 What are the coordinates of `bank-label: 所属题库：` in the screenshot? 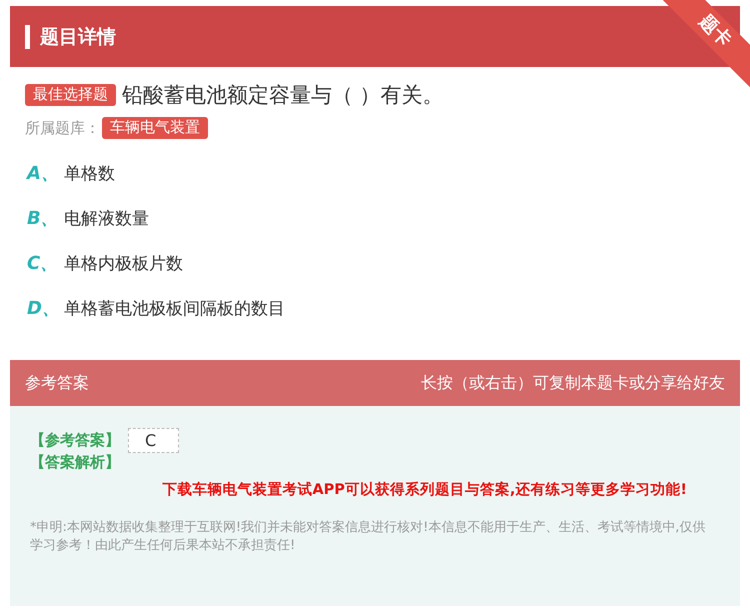 It's located at (62, 128).